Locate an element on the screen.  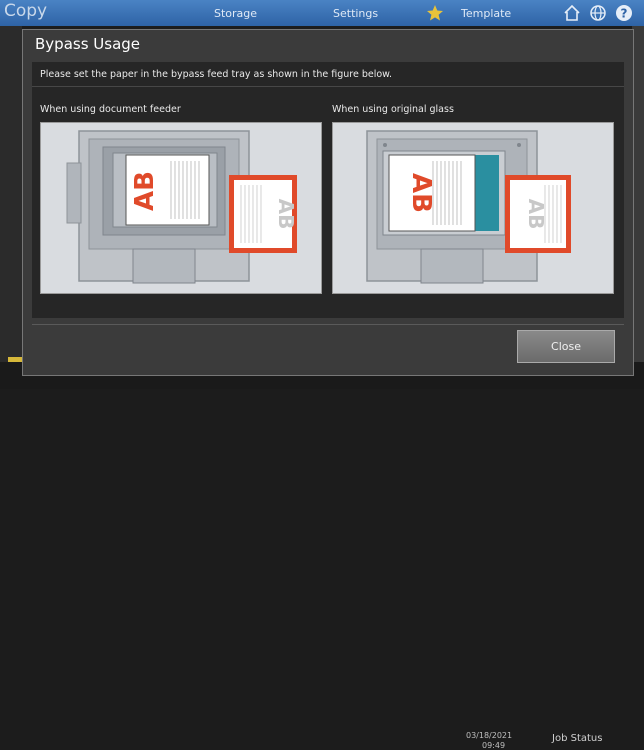
ab-text-left: AB is located at coordinates (145, 191).